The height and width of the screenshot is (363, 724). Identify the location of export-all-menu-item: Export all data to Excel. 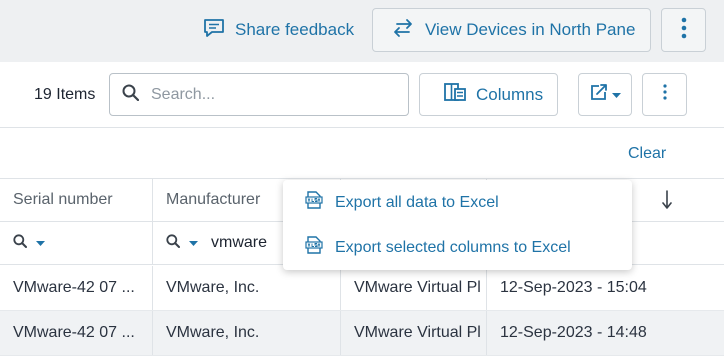
(402, 202).